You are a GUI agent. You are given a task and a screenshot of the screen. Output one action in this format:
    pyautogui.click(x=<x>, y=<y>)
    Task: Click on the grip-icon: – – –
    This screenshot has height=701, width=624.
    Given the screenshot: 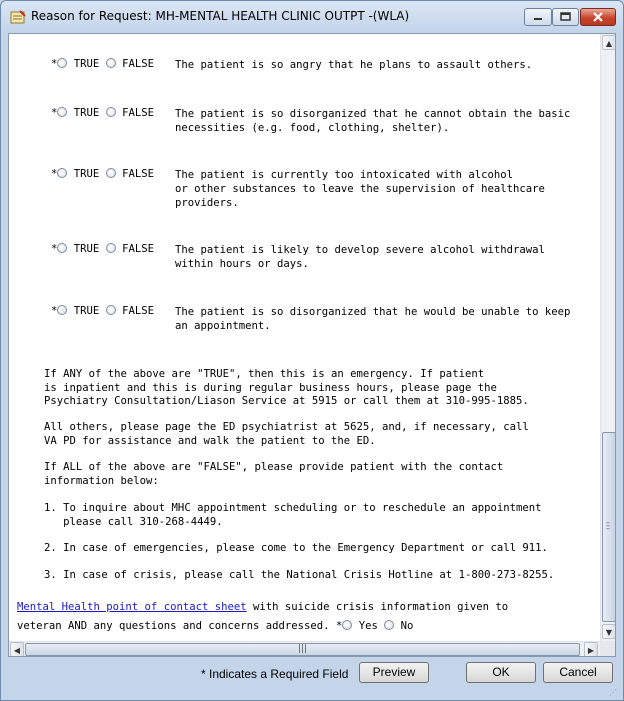 What is the action you would take?
    pyautogui.click(x=608, y=525)
    